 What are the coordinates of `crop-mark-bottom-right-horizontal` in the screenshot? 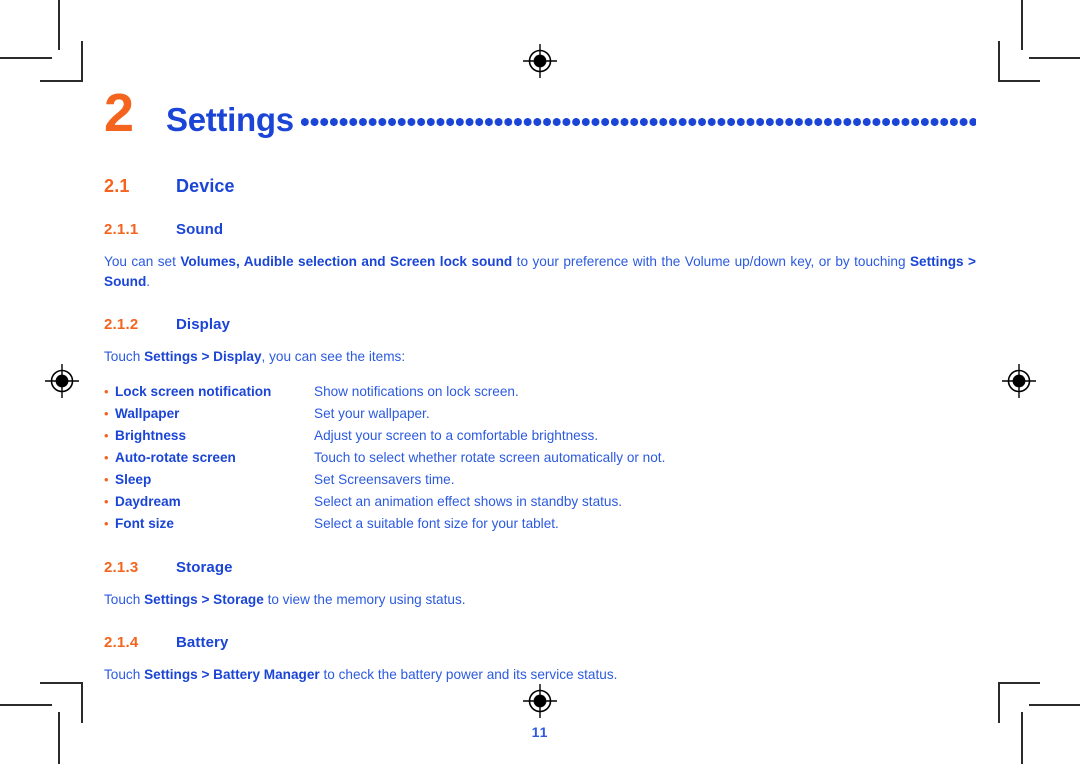 It's located at (1054, 705).